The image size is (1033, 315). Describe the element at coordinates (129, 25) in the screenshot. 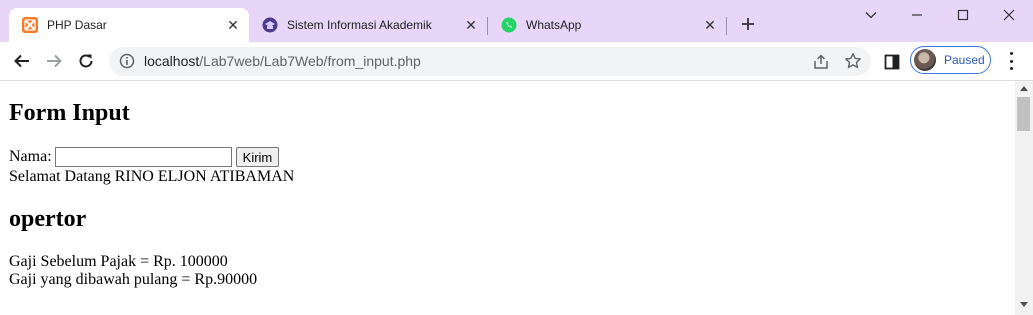

I see `tab-php-dasar: PHP Dasar ✕` at that location.